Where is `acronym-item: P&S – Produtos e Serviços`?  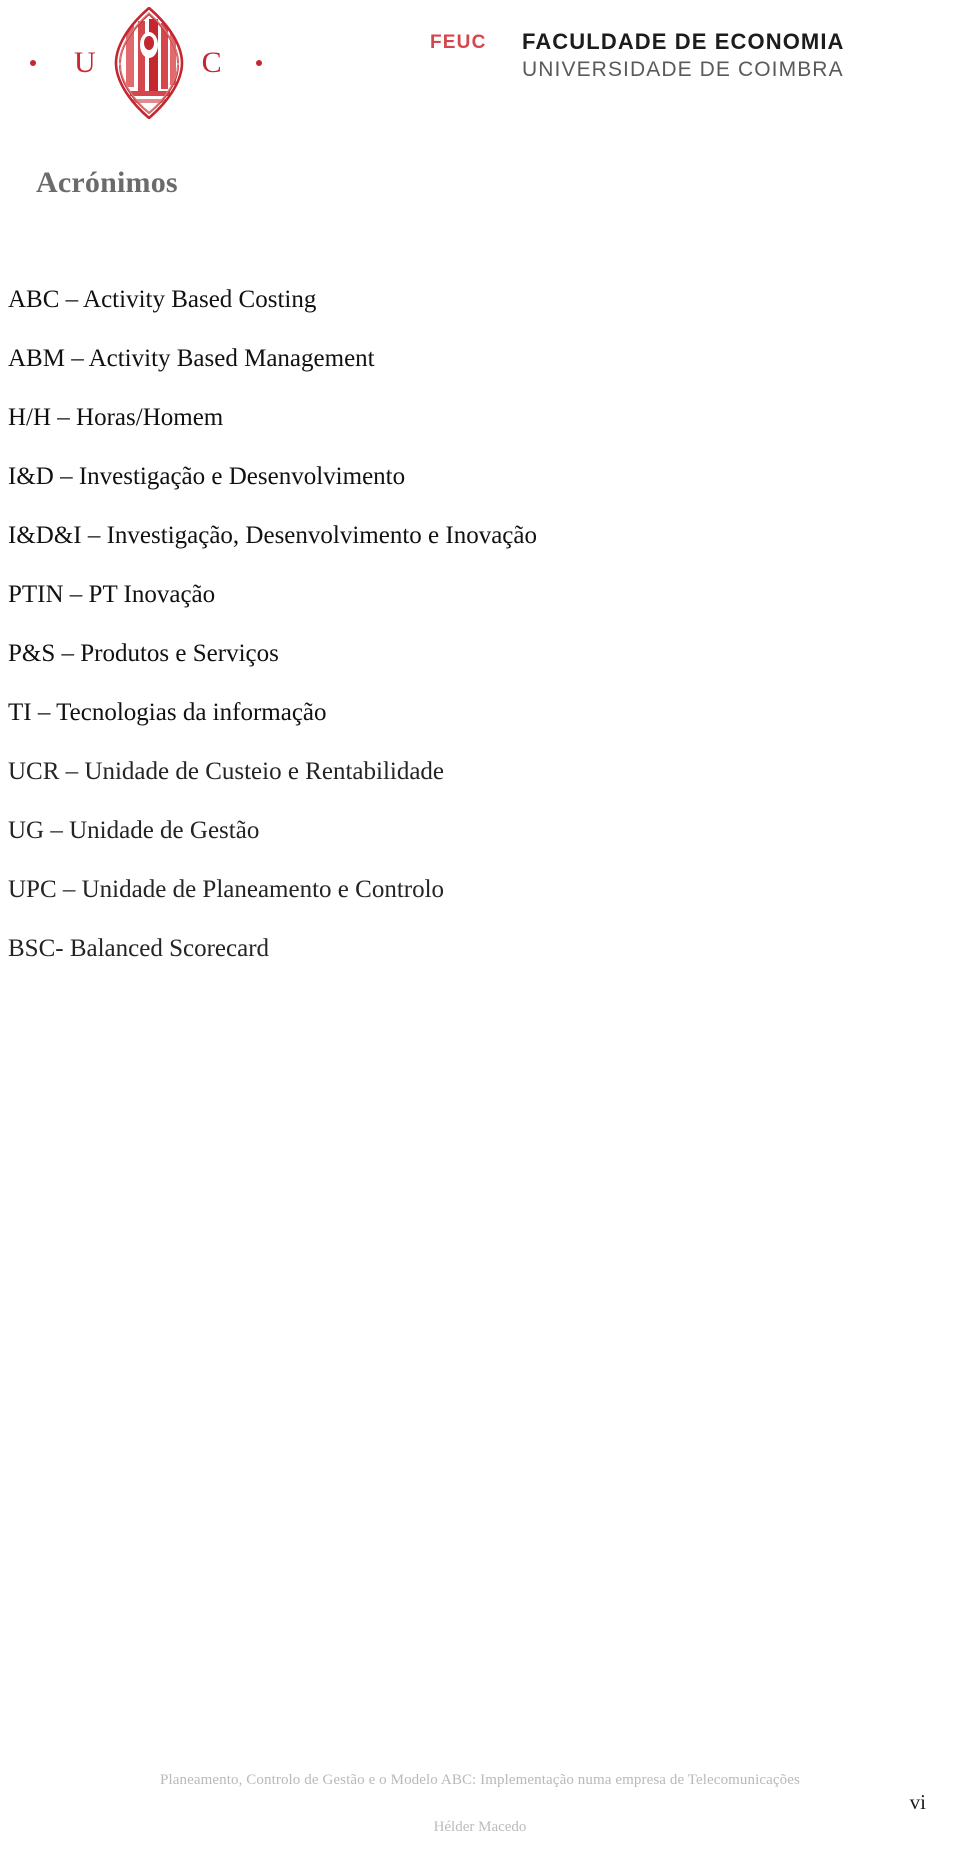
acronym-item: P&S – Produtos e Serviços is located at coordinates (143, 653).